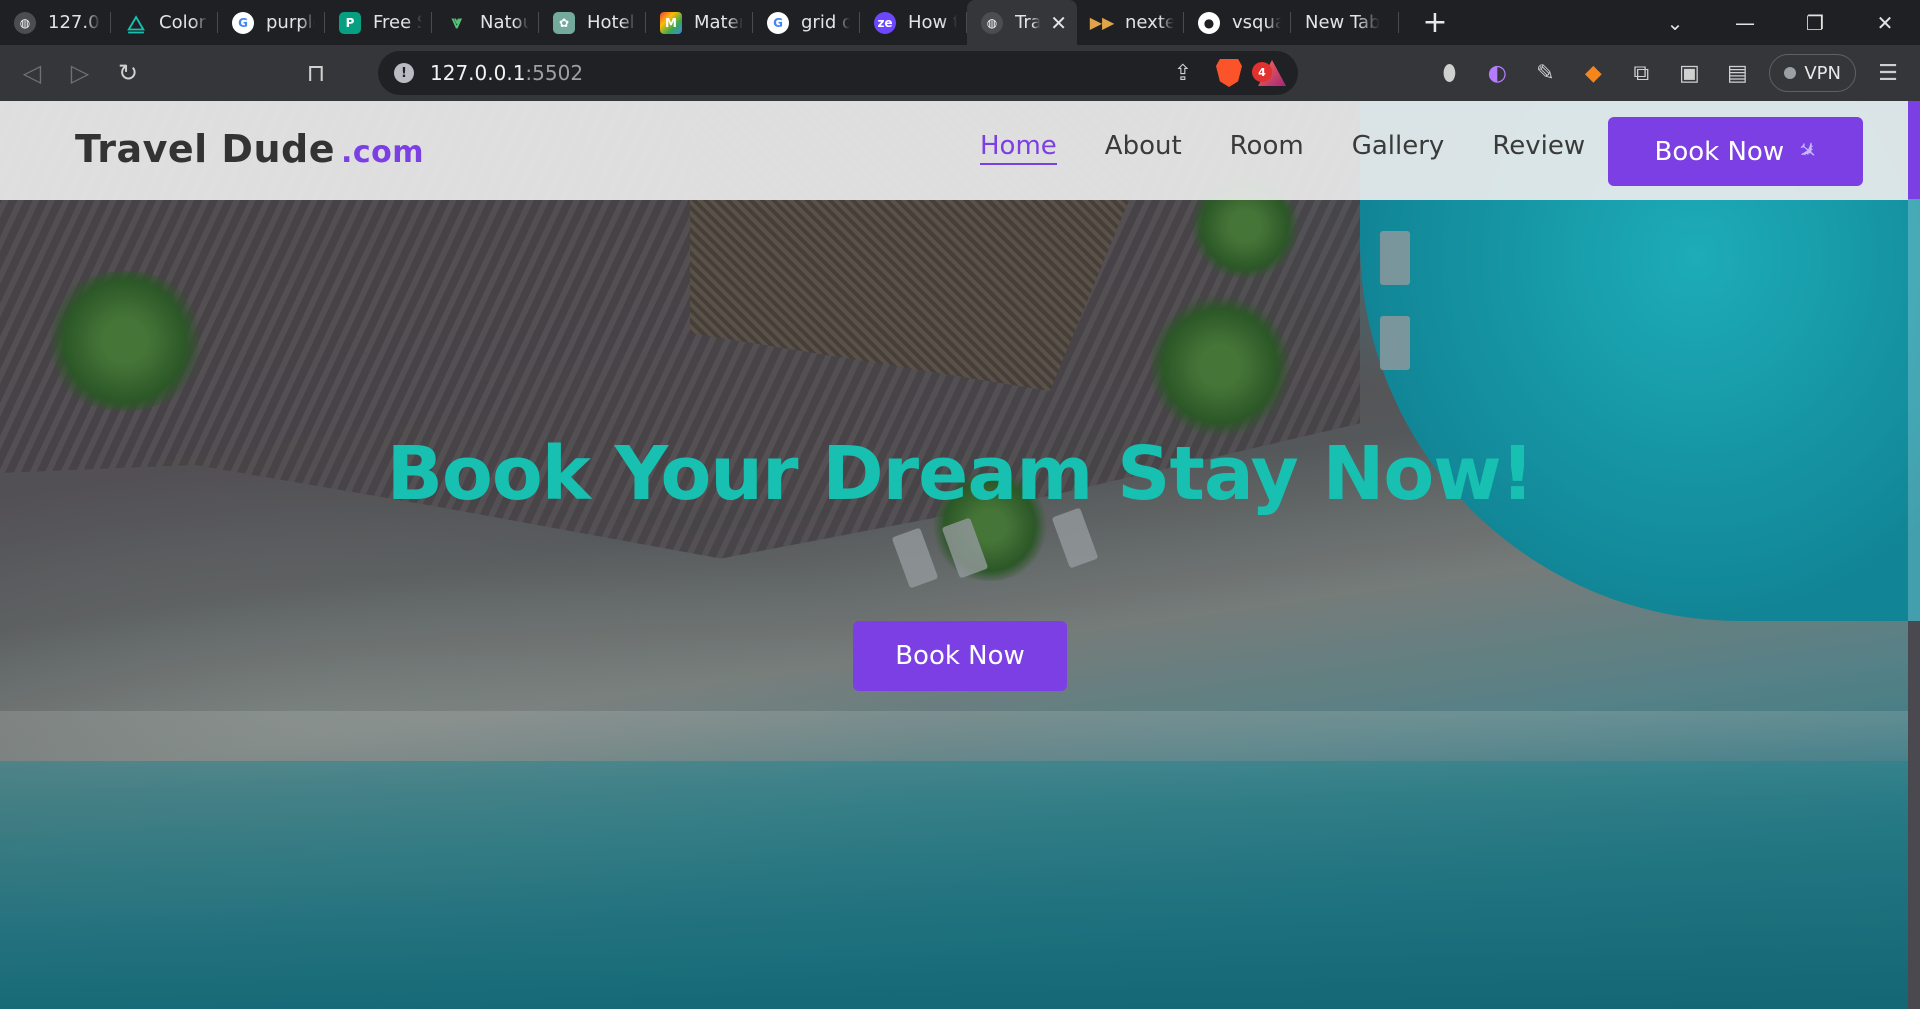  Describe the element at coordinates (1689, 73) in the screenshot. I see `sidebar-icon: ▣` at that location.